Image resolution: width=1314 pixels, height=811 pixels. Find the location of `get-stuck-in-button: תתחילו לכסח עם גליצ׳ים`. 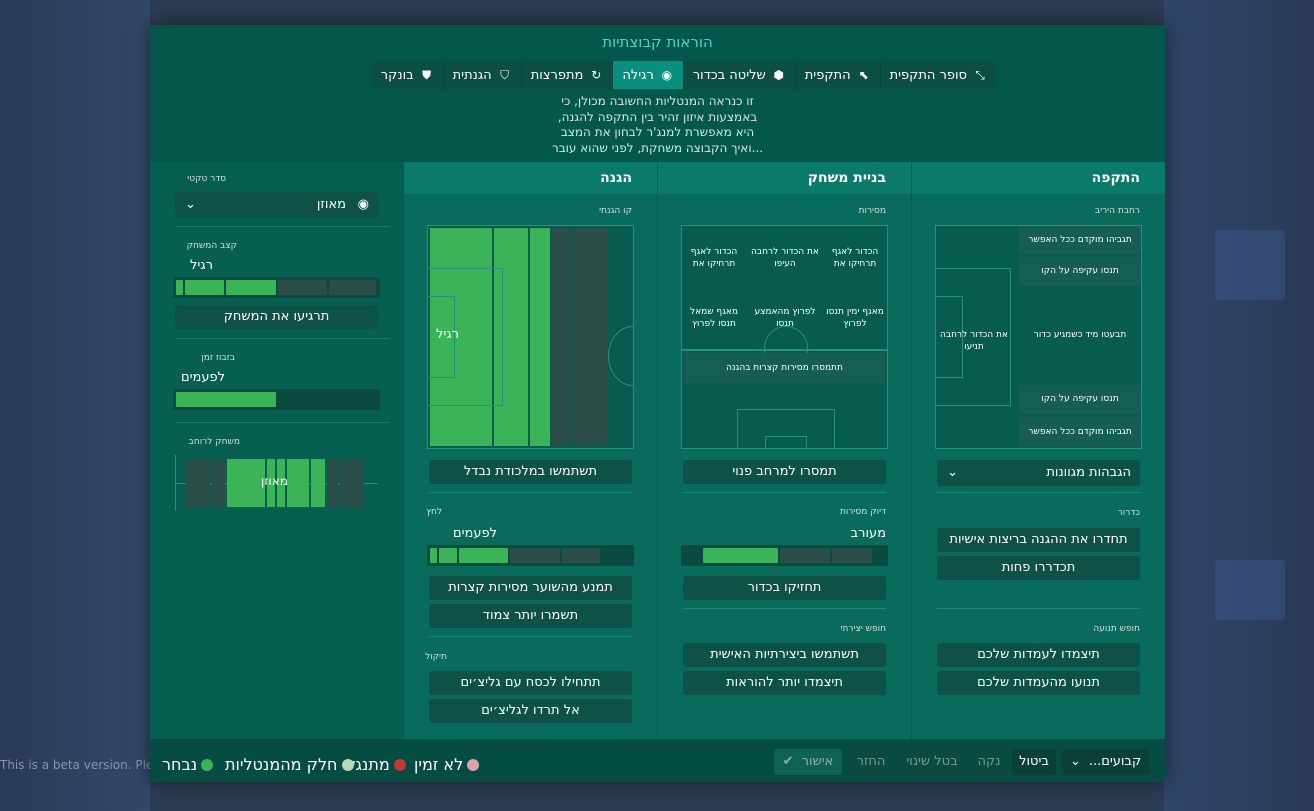

get-stuck-in-button: תתחילו לכסח עם גליצ׳ים is located at coordinates (530, 683).